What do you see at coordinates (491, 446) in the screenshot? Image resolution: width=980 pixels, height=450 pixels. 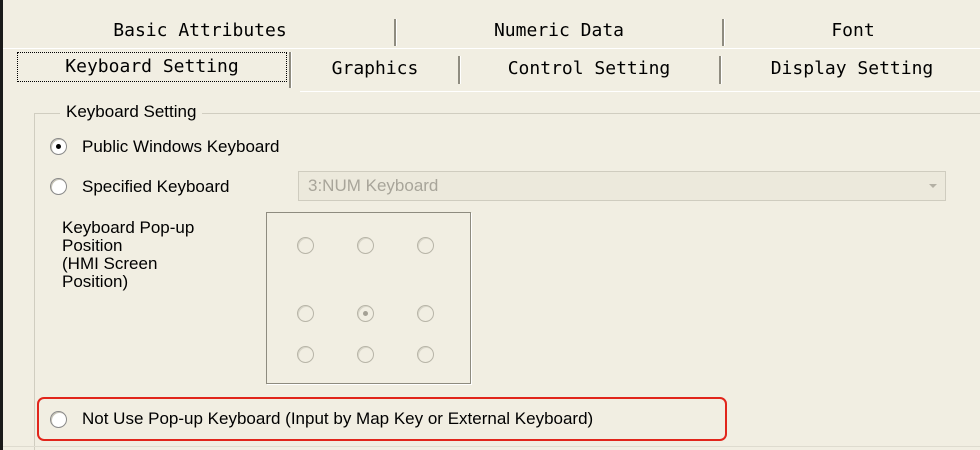 I see `panel-bottom-edge` at bounding box center [491, 446].